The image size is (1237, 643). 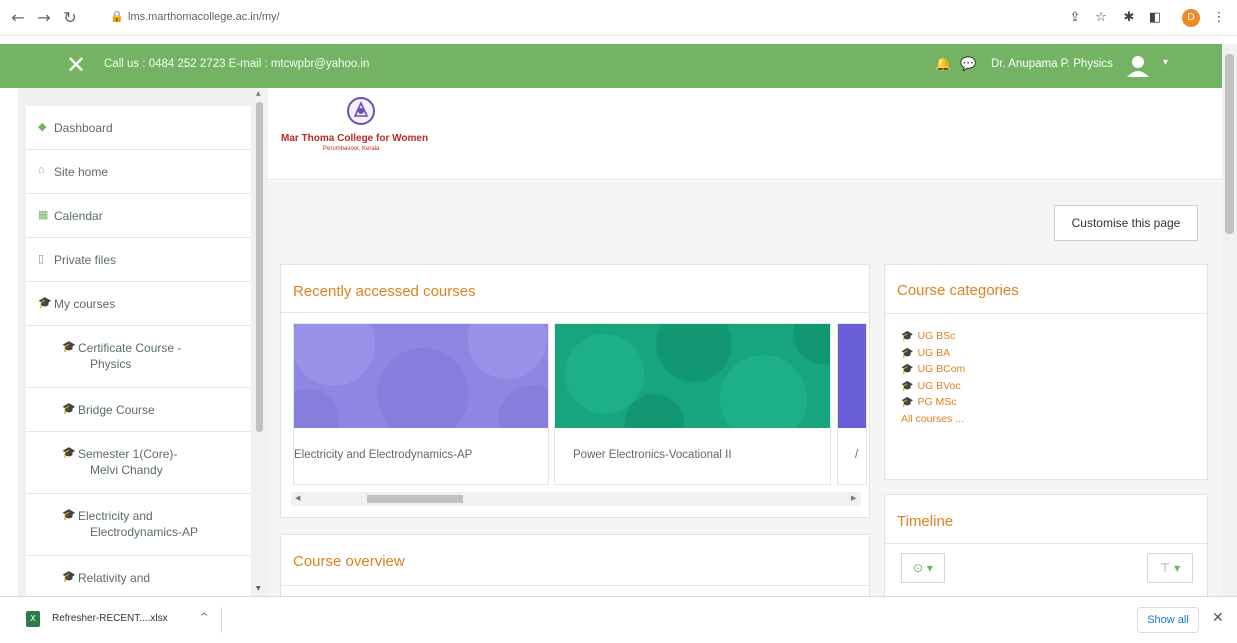 What do you see at coordinates (1218, 618) in the screenshot?
I see `close-icon: ✕` at bounding box center [1218, 618].